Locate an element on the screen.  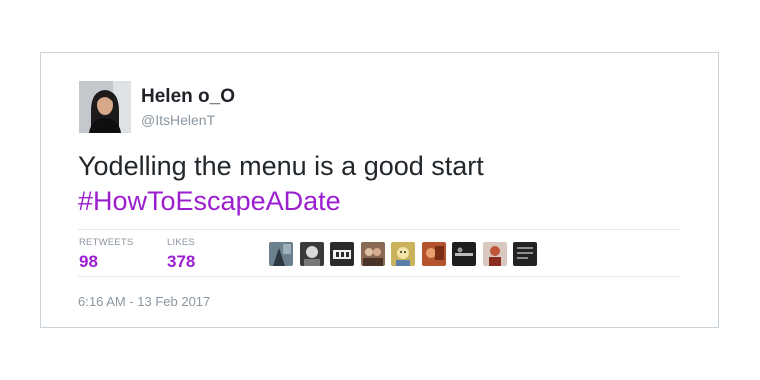
liker-avatar-9-icon is located at coordinates (525, 254).